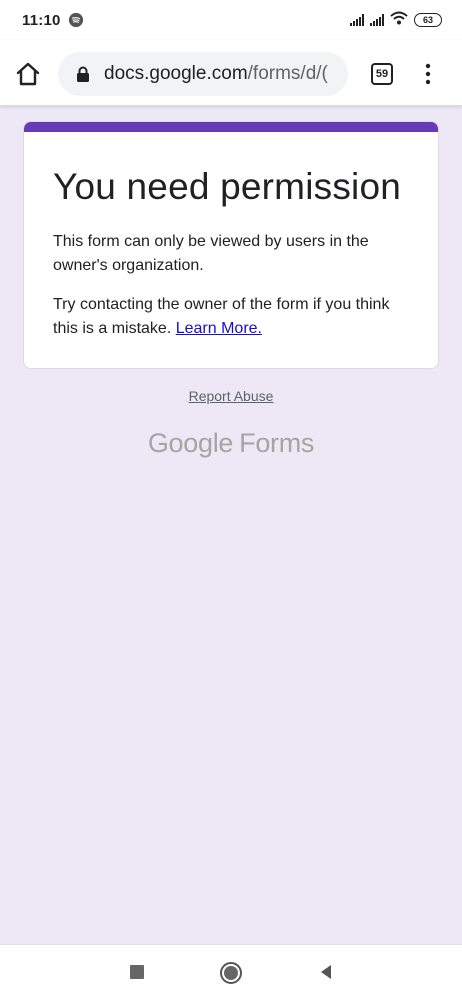  I want to click on status-left: 11:10, so click(52, 20).